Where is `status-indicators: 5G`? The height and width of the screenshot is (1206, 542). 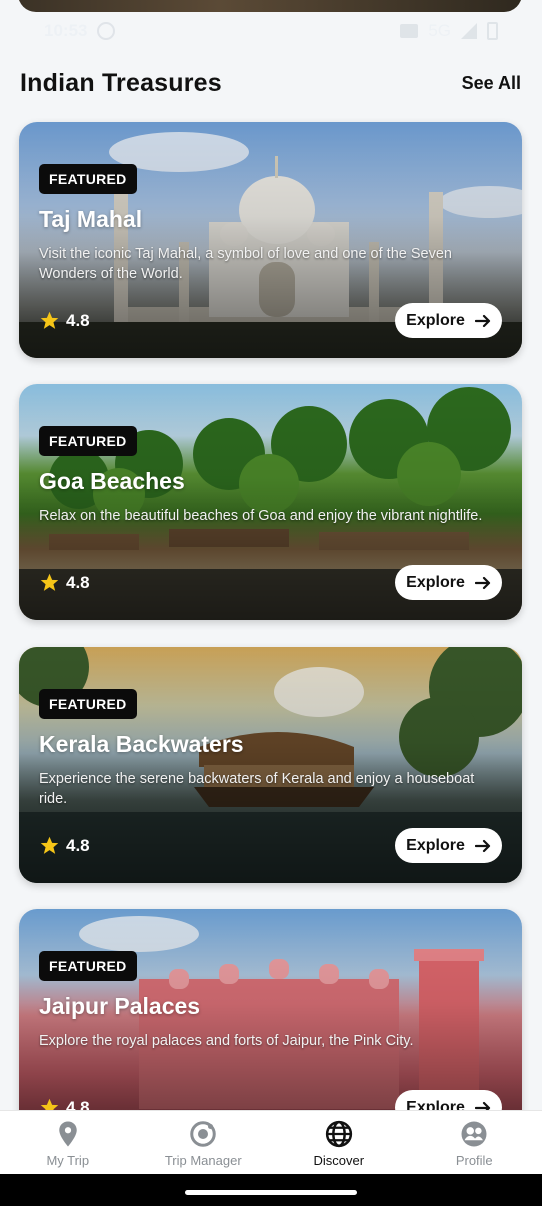
status-indicators: 5G is located at coordinates (449, 31).